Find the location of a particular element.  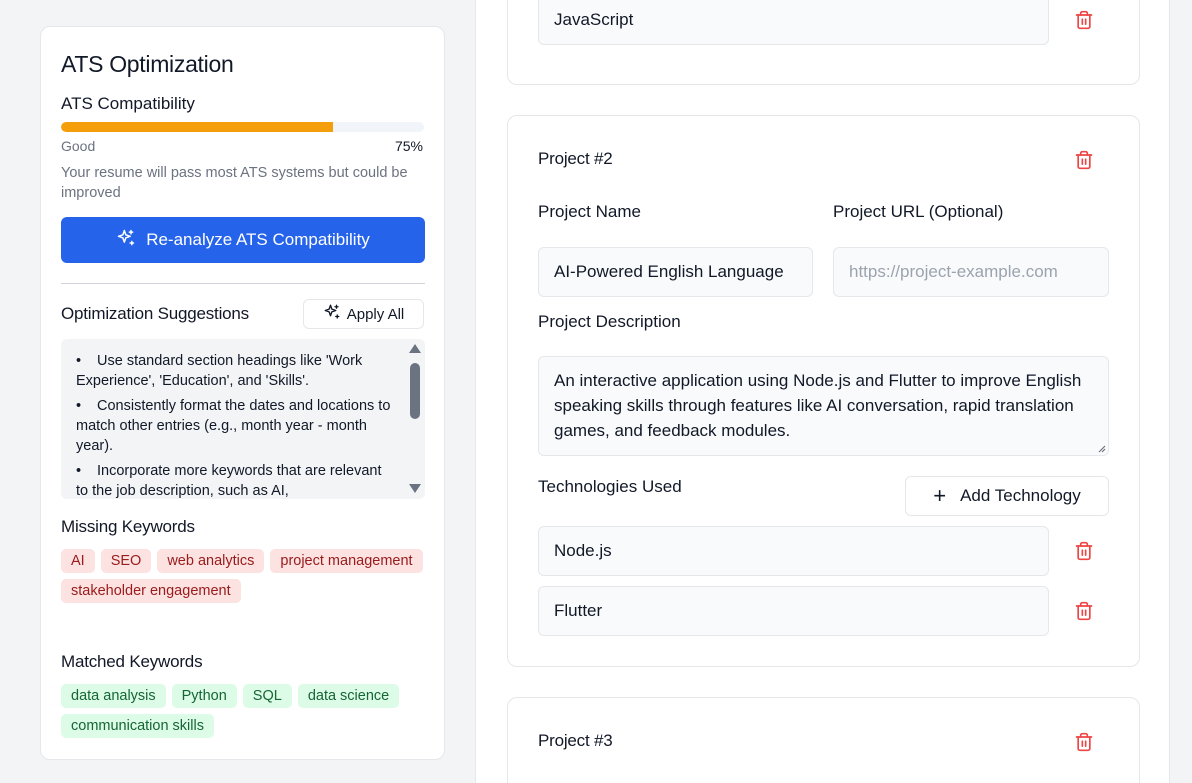

project-card-previous: JavaScript is located at coordinates (823, 42).